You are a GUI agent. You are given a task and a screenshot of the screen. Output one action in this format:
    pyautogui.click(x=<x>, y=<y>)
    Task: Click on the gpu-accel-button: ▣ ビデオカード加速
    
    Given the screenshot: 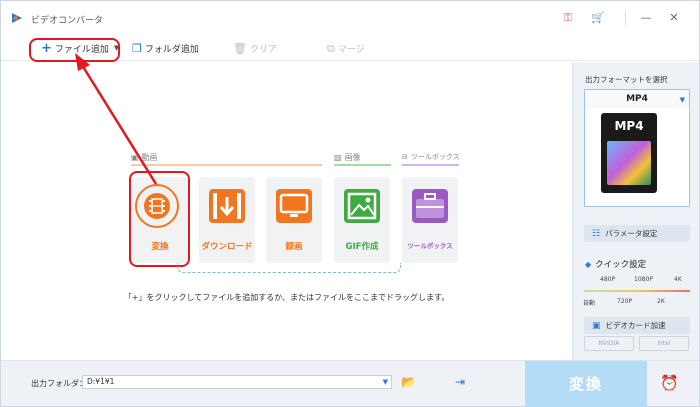 What is the action you would take?
    pyautogui.click(x=637, y=325)
    